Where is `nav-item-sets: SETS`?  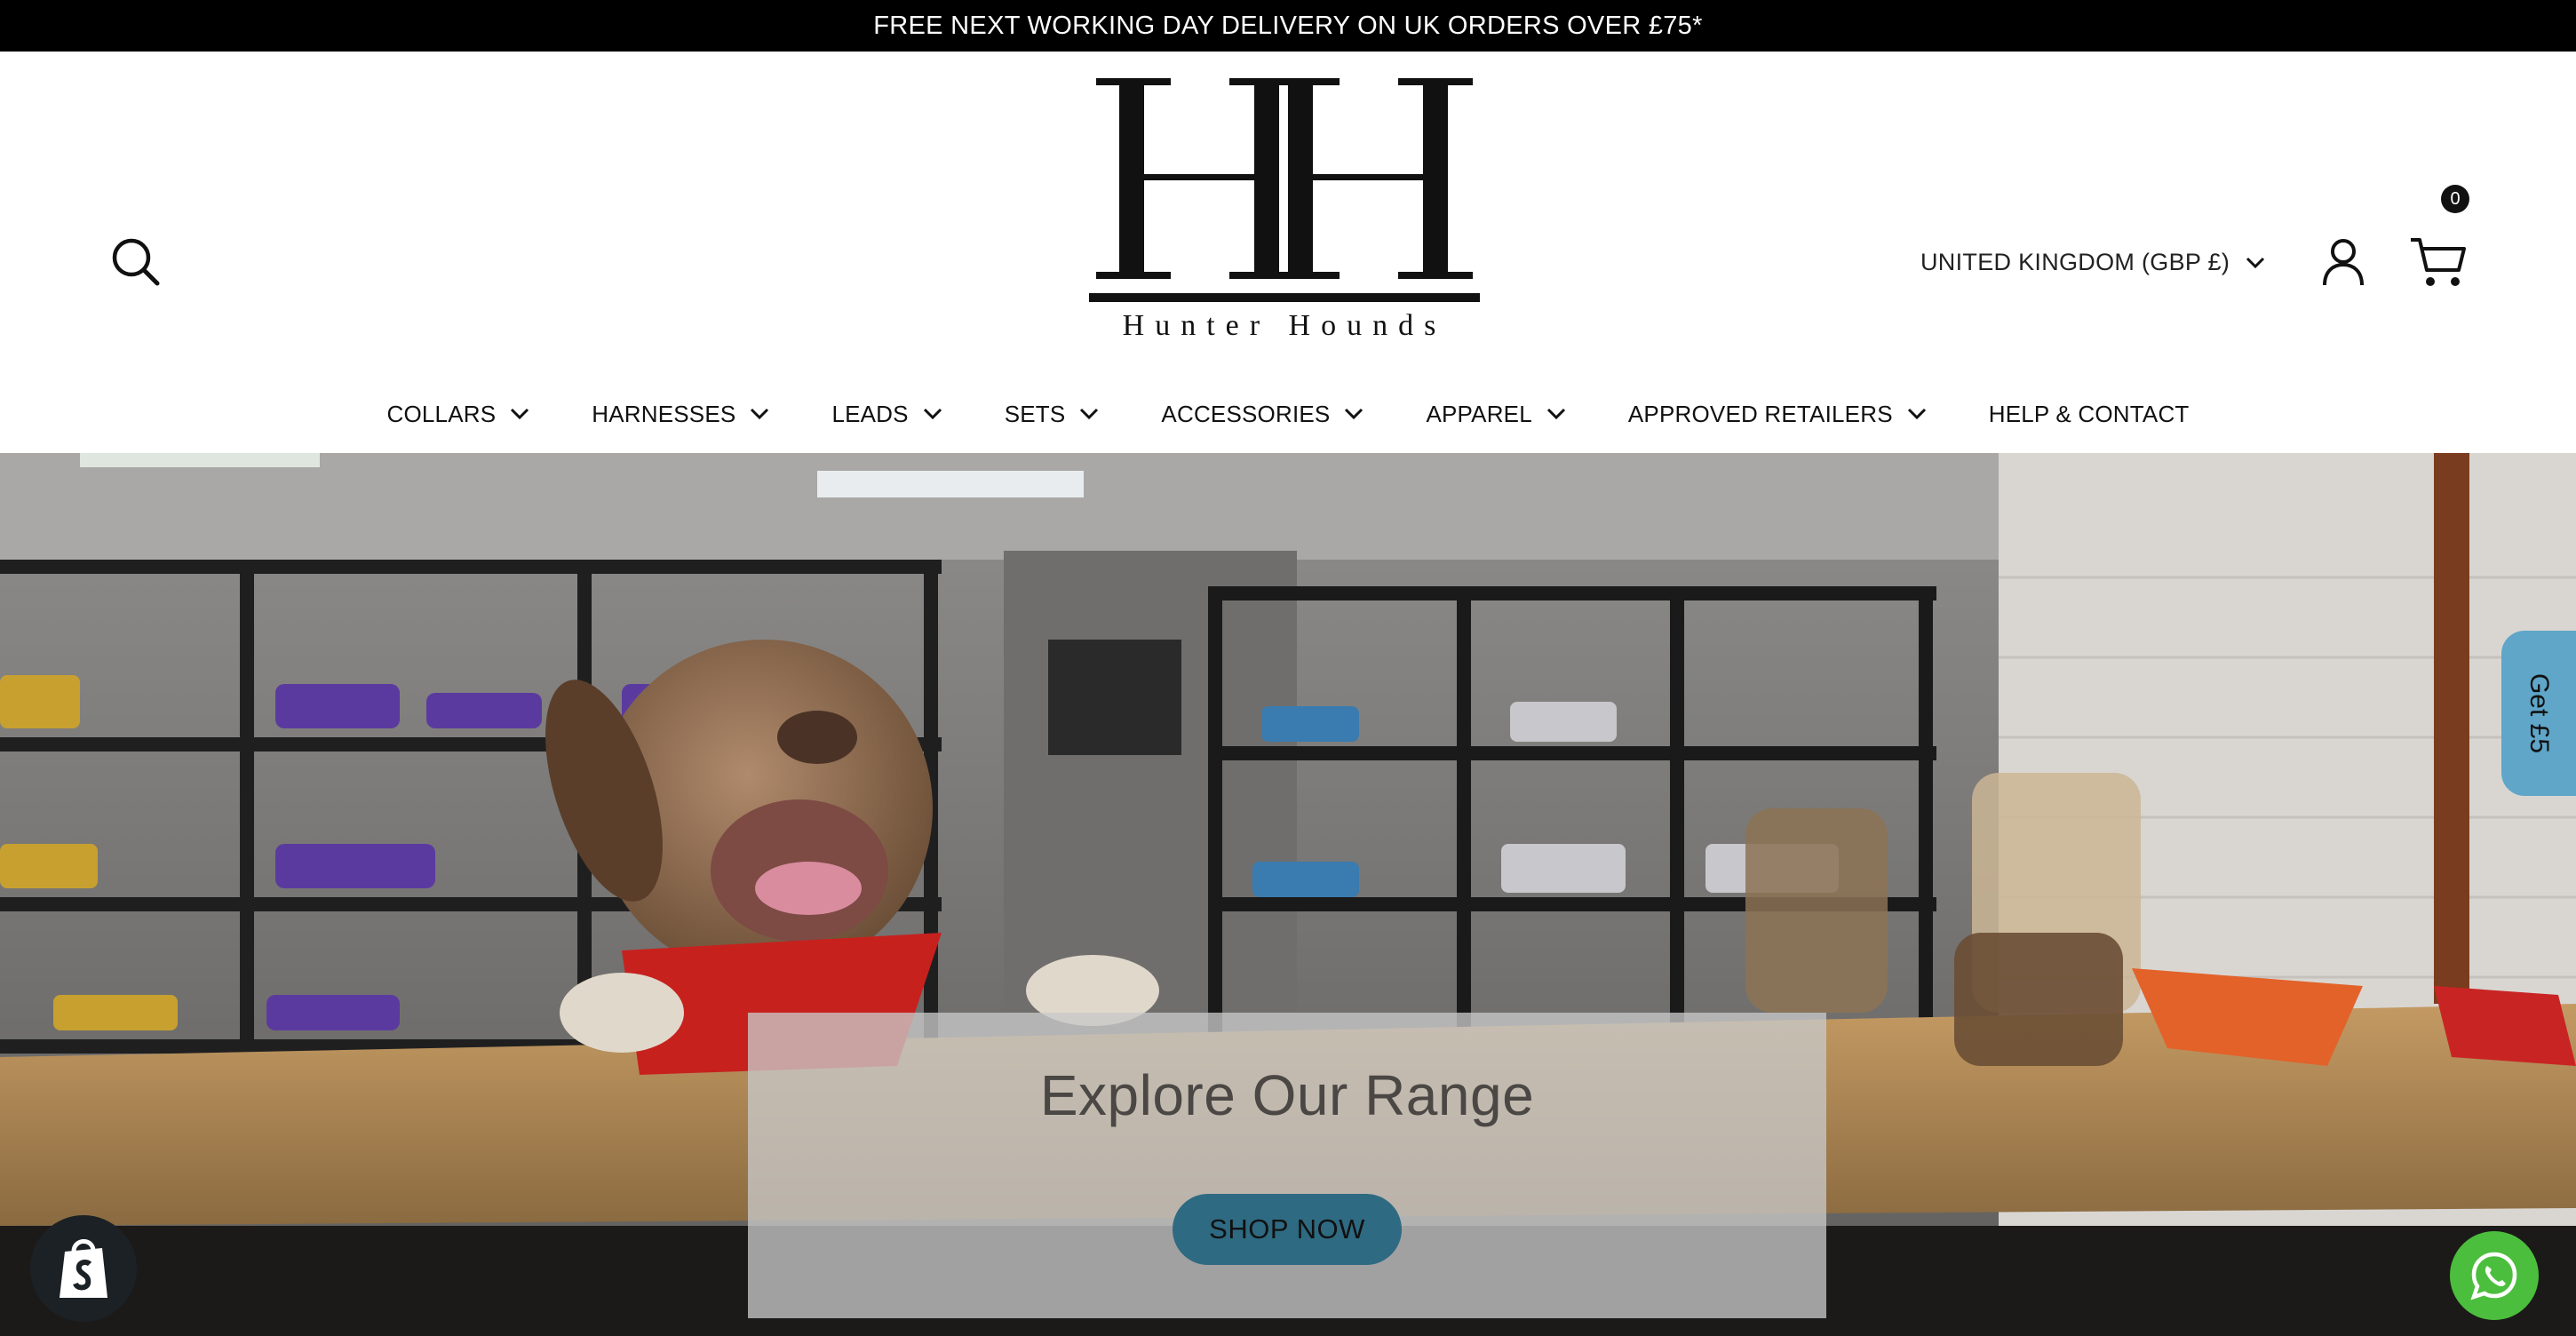
nav-item-sets: SETS is located at coordinates (1052, 415).